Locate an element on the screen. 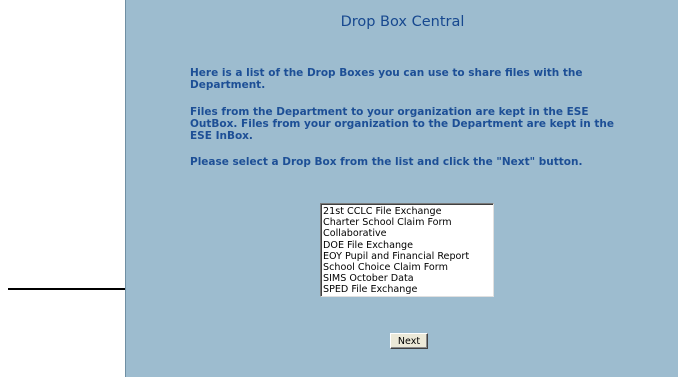 The image size is (678, 377). list-item: Collaborative is located at coordinates (408, 233).